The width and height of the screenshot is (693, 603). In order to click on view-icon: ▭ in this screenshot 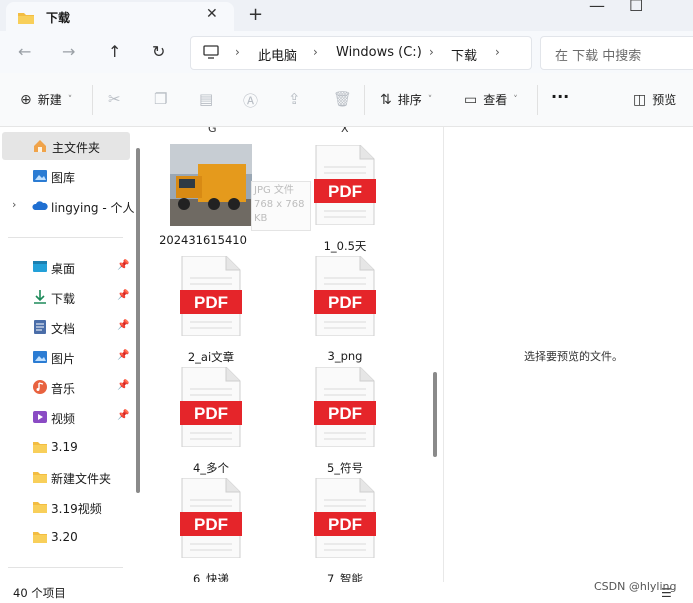, I will do `click(471, 99)`.